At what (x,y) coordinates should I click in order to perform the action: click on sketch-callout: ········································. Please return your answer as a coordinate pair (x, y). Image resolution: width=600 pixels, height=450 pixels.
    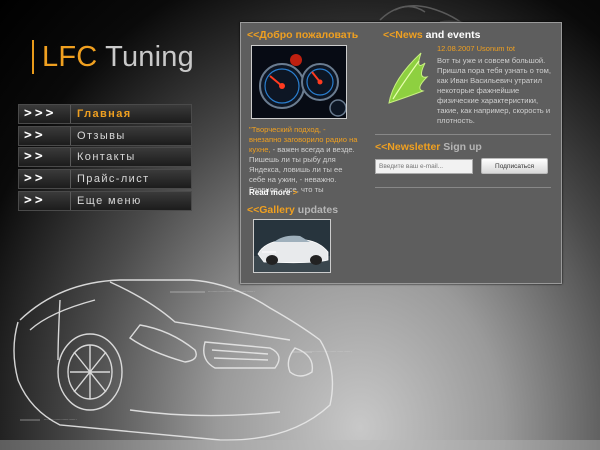
    Looking at the image, I should click on (231, 292).